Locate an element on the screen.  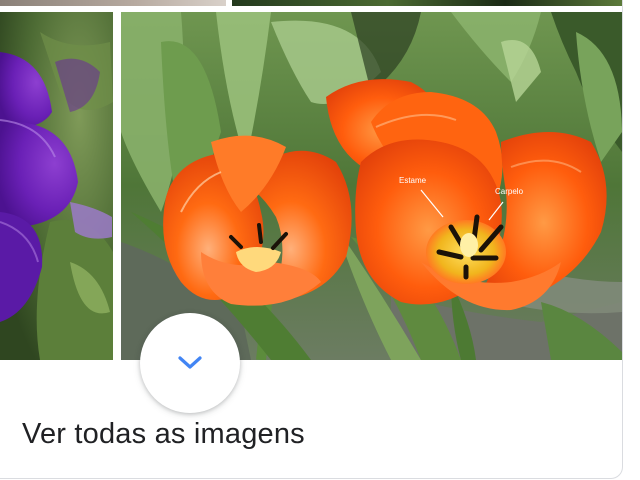
pansy-image is located at coordinates (56, 186).